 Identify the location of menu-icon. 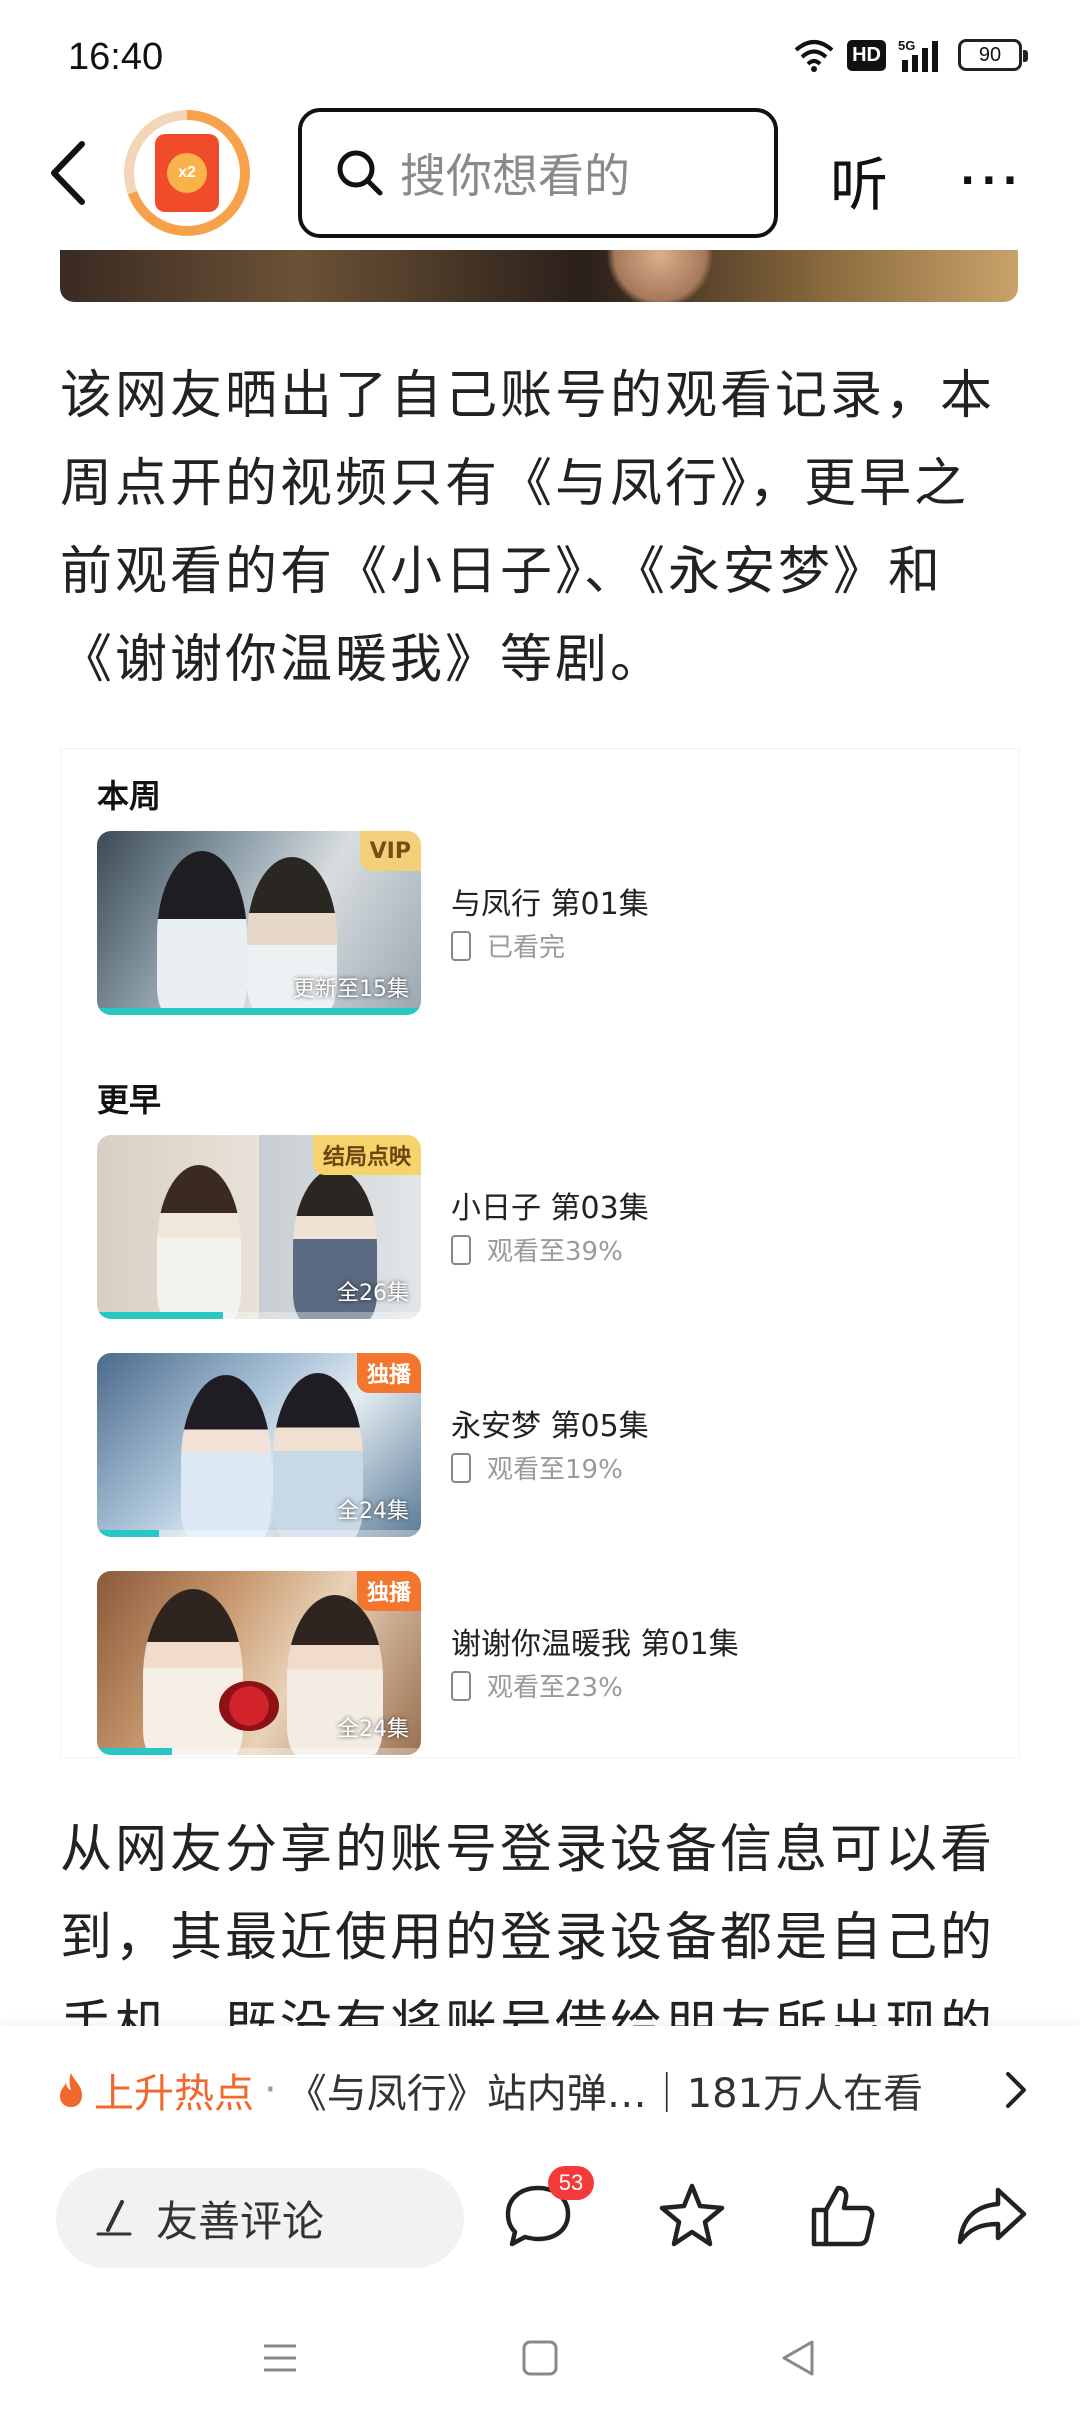
(280, 2358).